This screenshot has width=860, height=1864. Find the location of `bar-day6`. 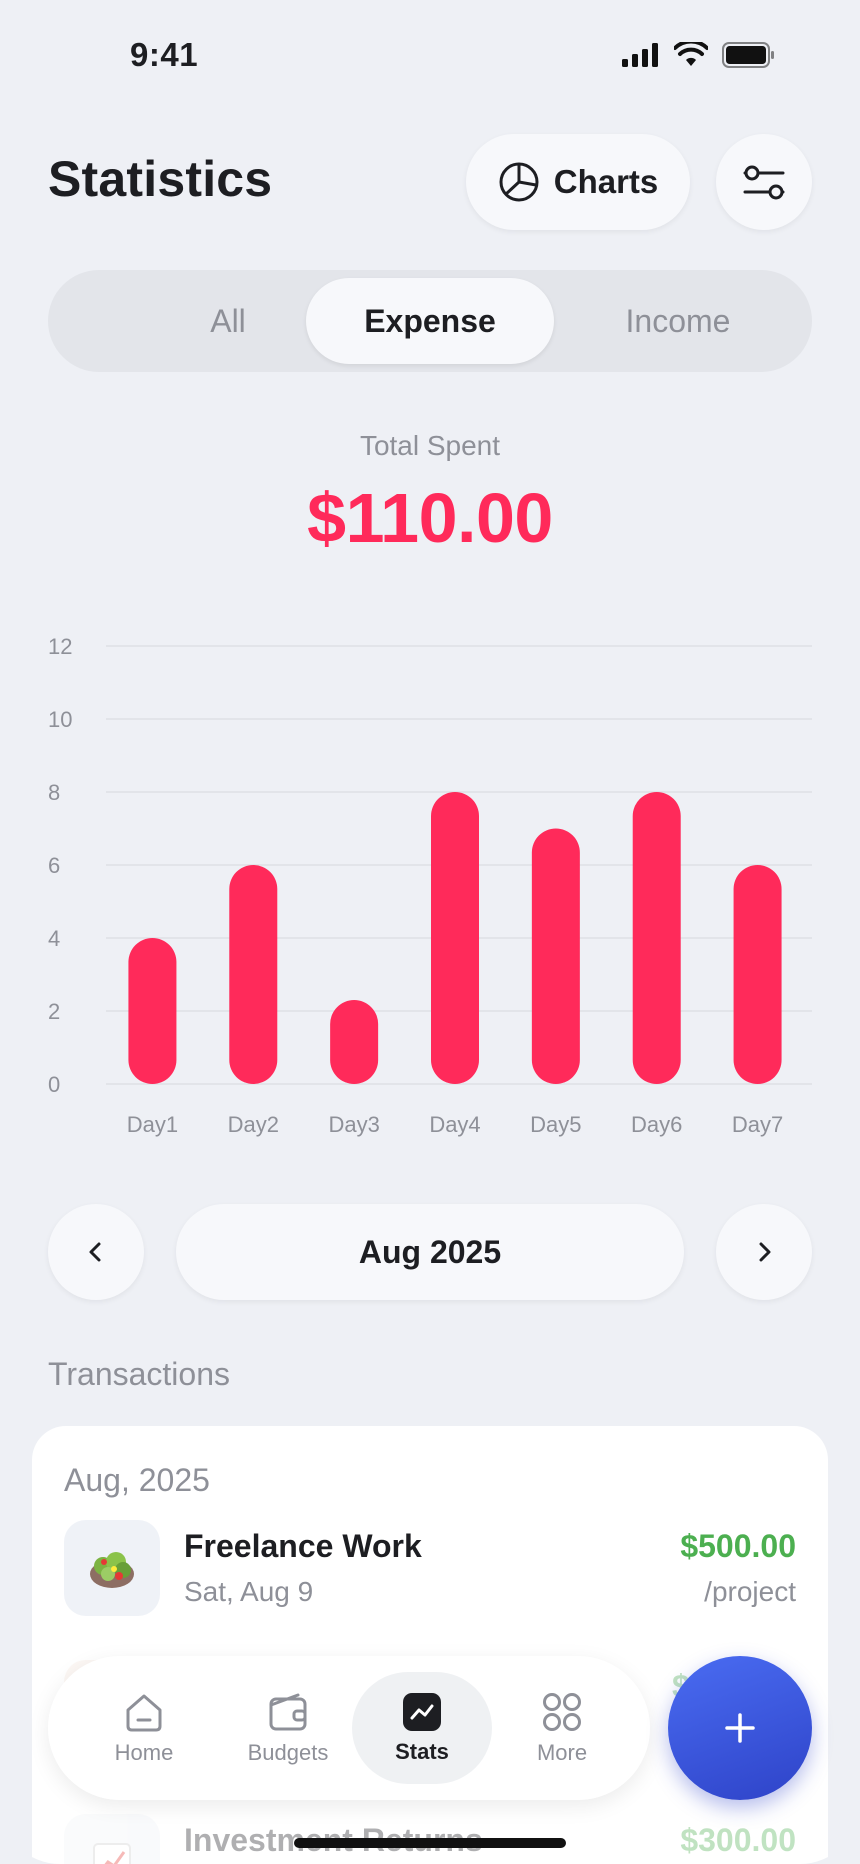

bar-day6 is located at coordinates (656, 938).